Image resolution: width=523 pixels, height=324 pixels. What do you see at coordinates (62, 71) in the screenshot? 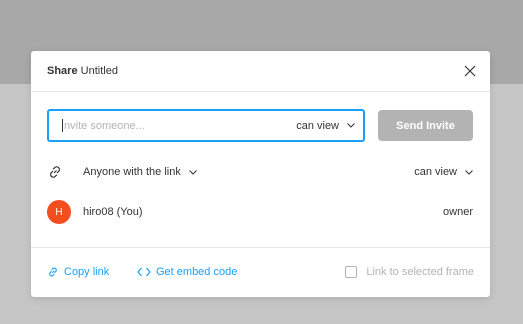
I see `dialog-title-share: Share` at bounding box center [62, 71].